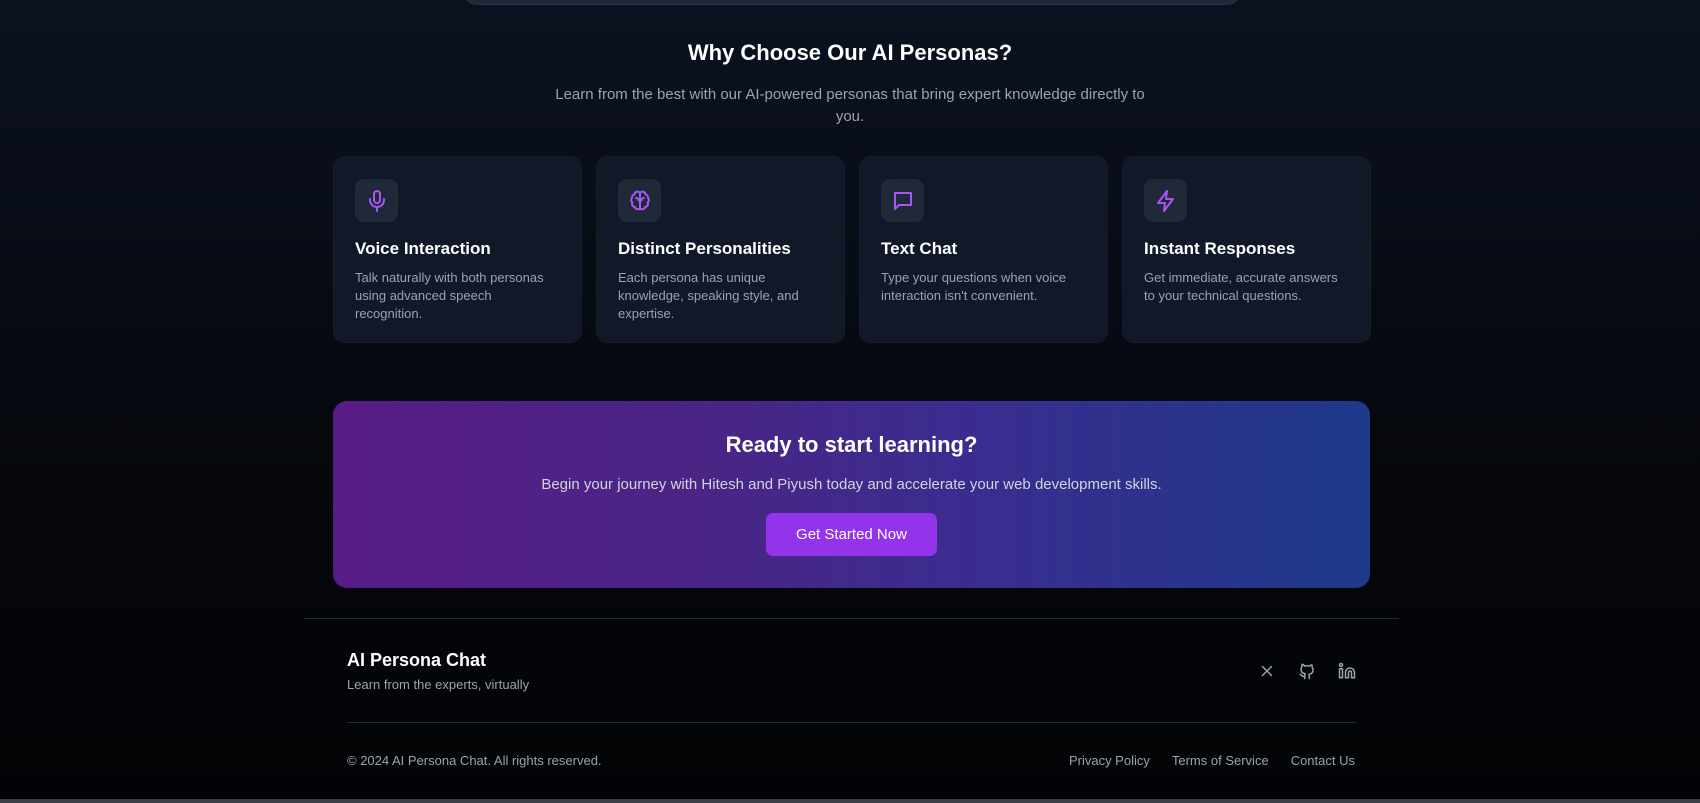  What do you see at coordinates (1220, 248) in the screenshot?
I see `feature-card-title: Instant Responses` at bounding box center [1220, 248].